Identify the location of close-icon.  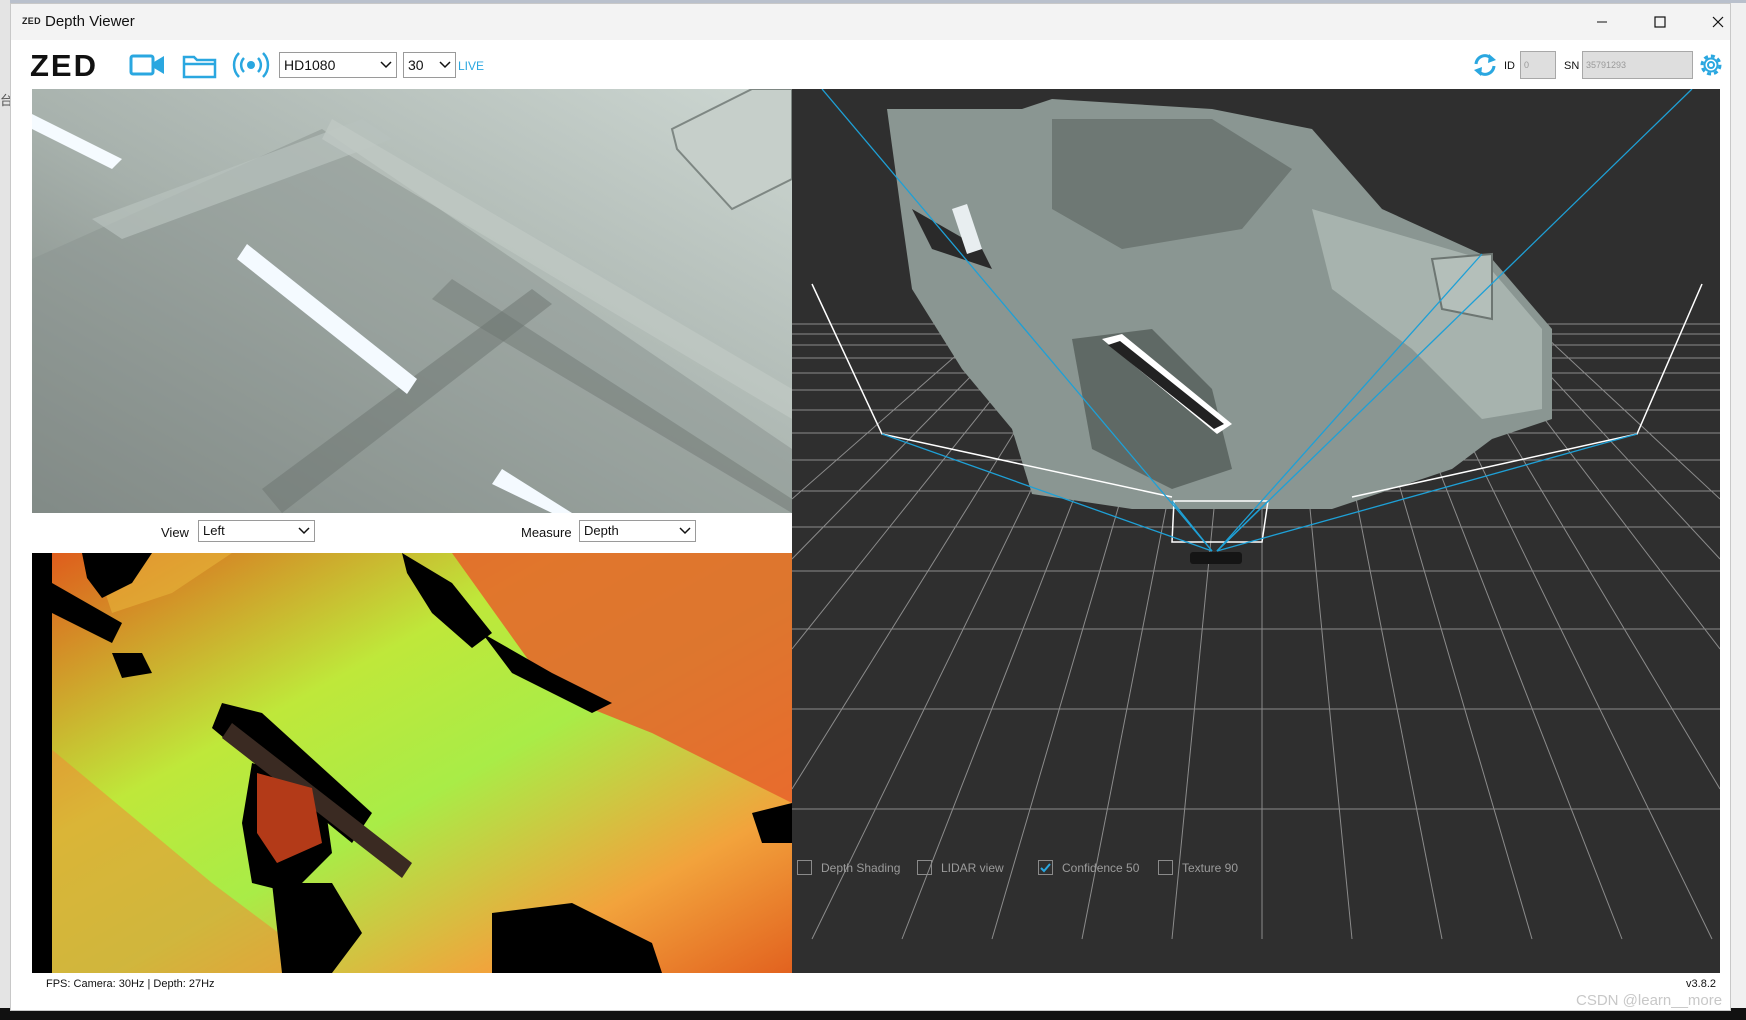
(1718, 22).